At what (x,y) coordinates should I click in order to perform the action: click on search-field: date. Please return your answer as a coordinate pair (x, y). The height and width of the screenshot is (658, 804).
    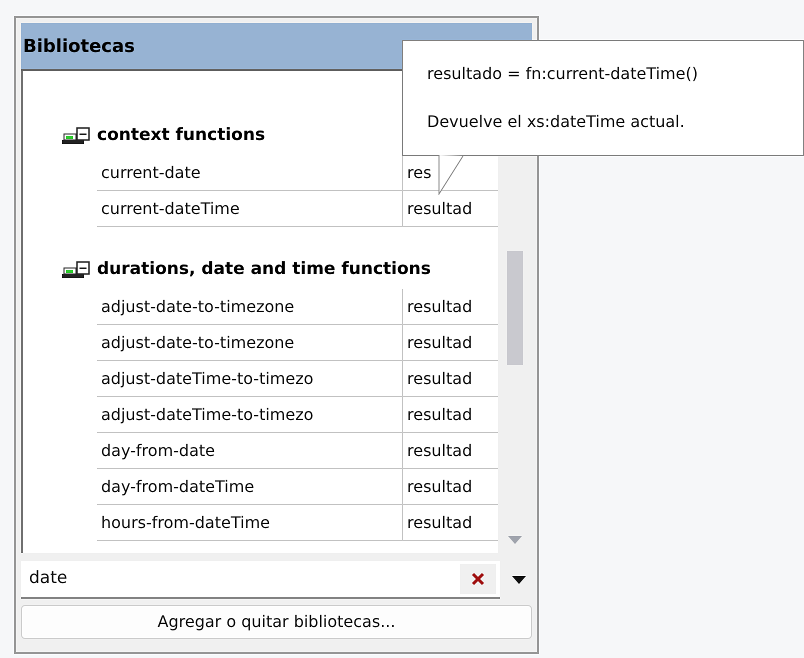
    Looking at the image, I should click on (260, 580).